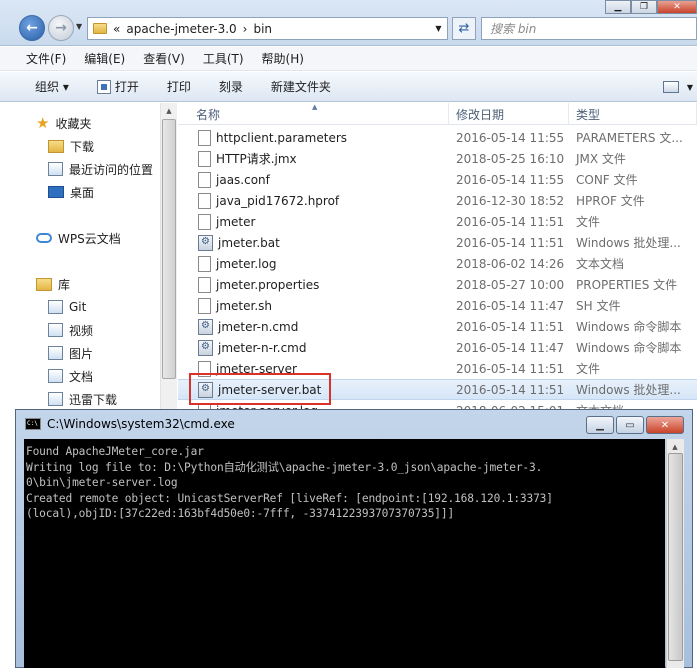 The width and height of the screenshot is (697, 668). I want to click on back-button: ←, so click(32, 28).